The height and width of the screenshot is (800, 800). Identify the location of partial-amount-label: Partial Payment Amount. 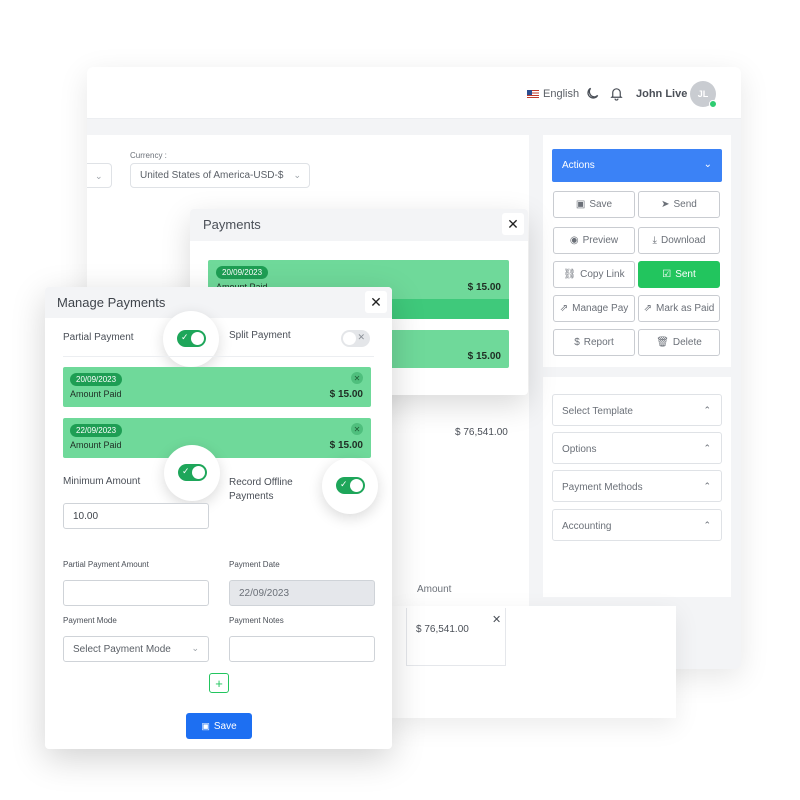
(106, 564).